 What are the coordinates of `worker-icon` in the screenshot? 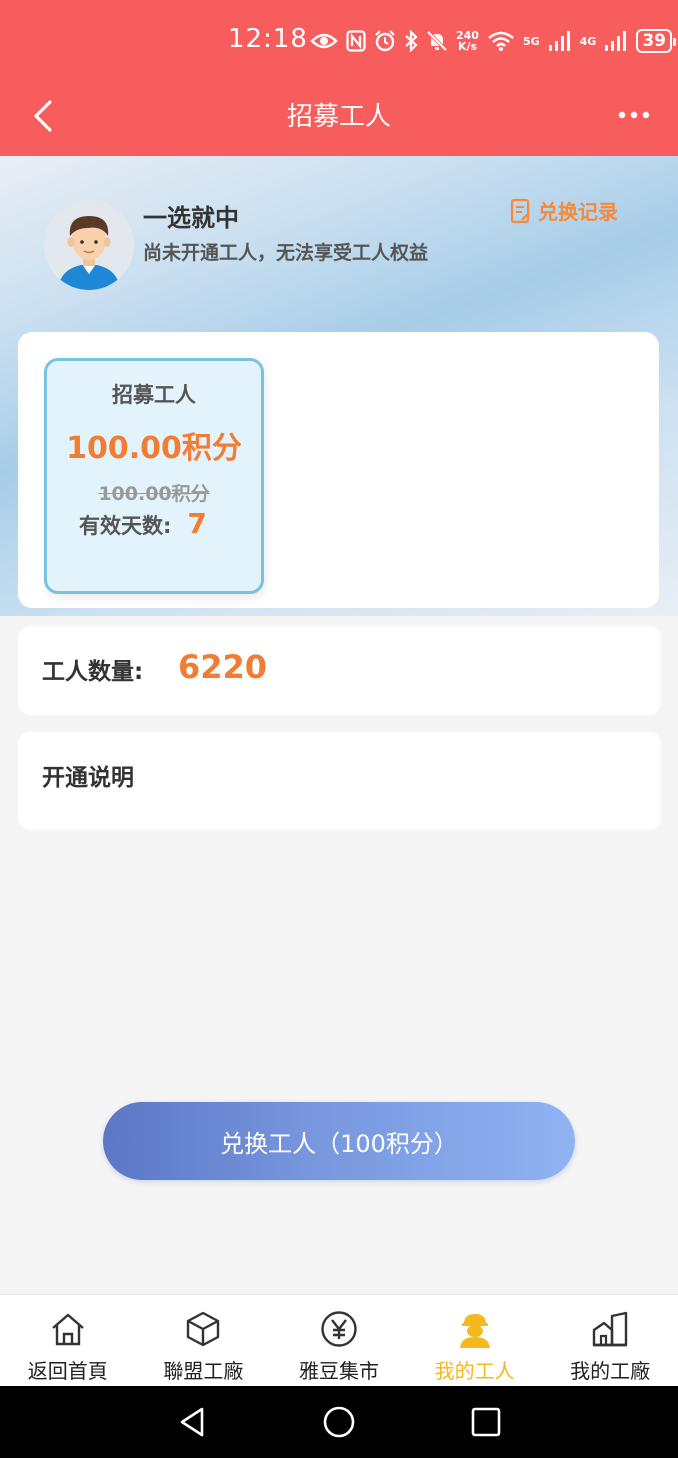 It's located at (475, 1329).